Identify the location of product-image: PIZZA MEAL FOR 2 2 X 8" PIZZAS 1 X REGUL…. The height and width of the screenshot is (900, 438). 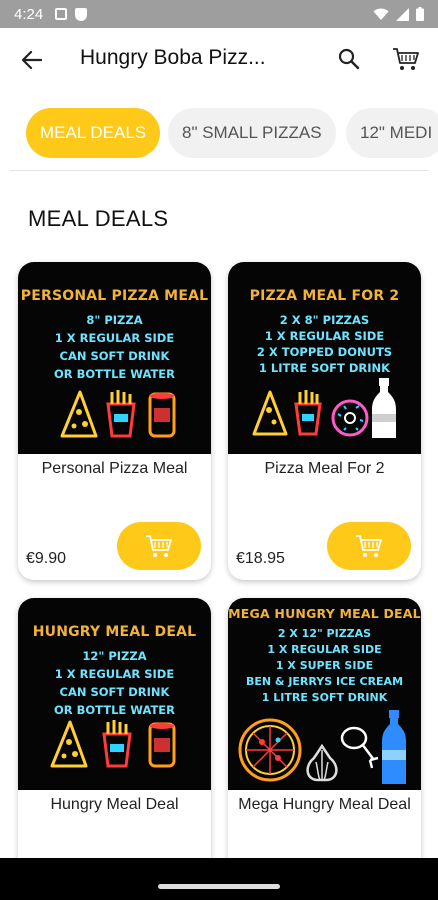
(324, 358).